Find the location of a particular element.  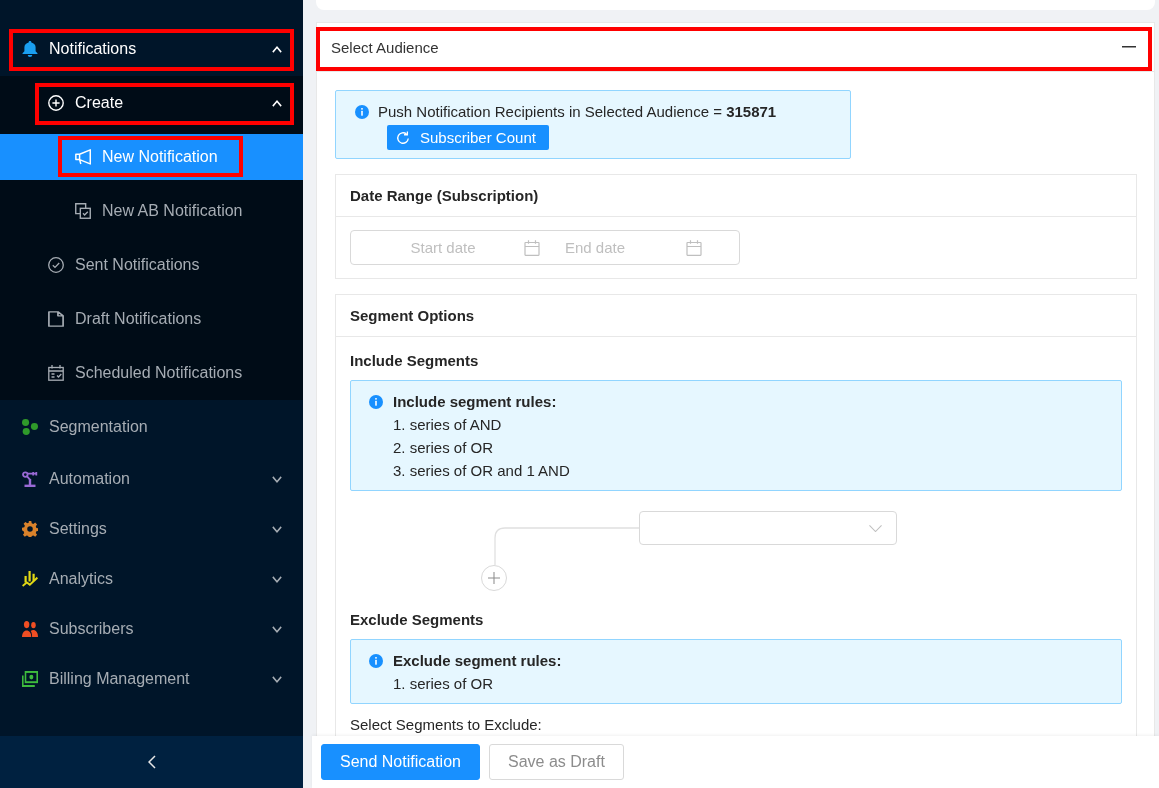

submenu-title: Notifications is located at coordinates (151, 49).